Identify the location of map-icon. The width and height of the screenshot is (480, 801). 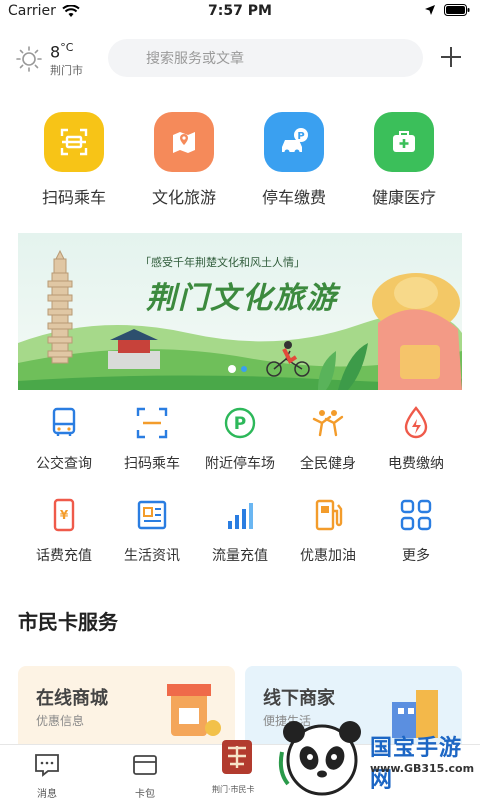
(184, 142).